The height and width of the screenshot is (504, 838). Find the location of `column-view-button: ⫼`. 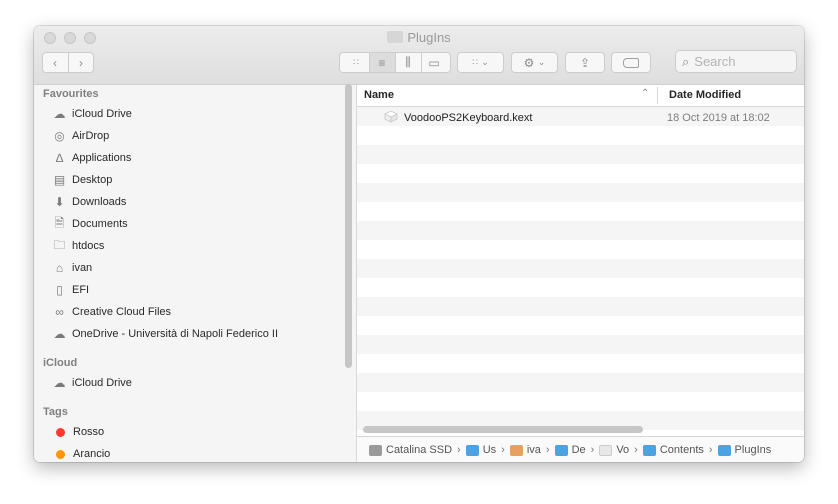

column-view-button: ⫼ is located at coordinates (409, 62).